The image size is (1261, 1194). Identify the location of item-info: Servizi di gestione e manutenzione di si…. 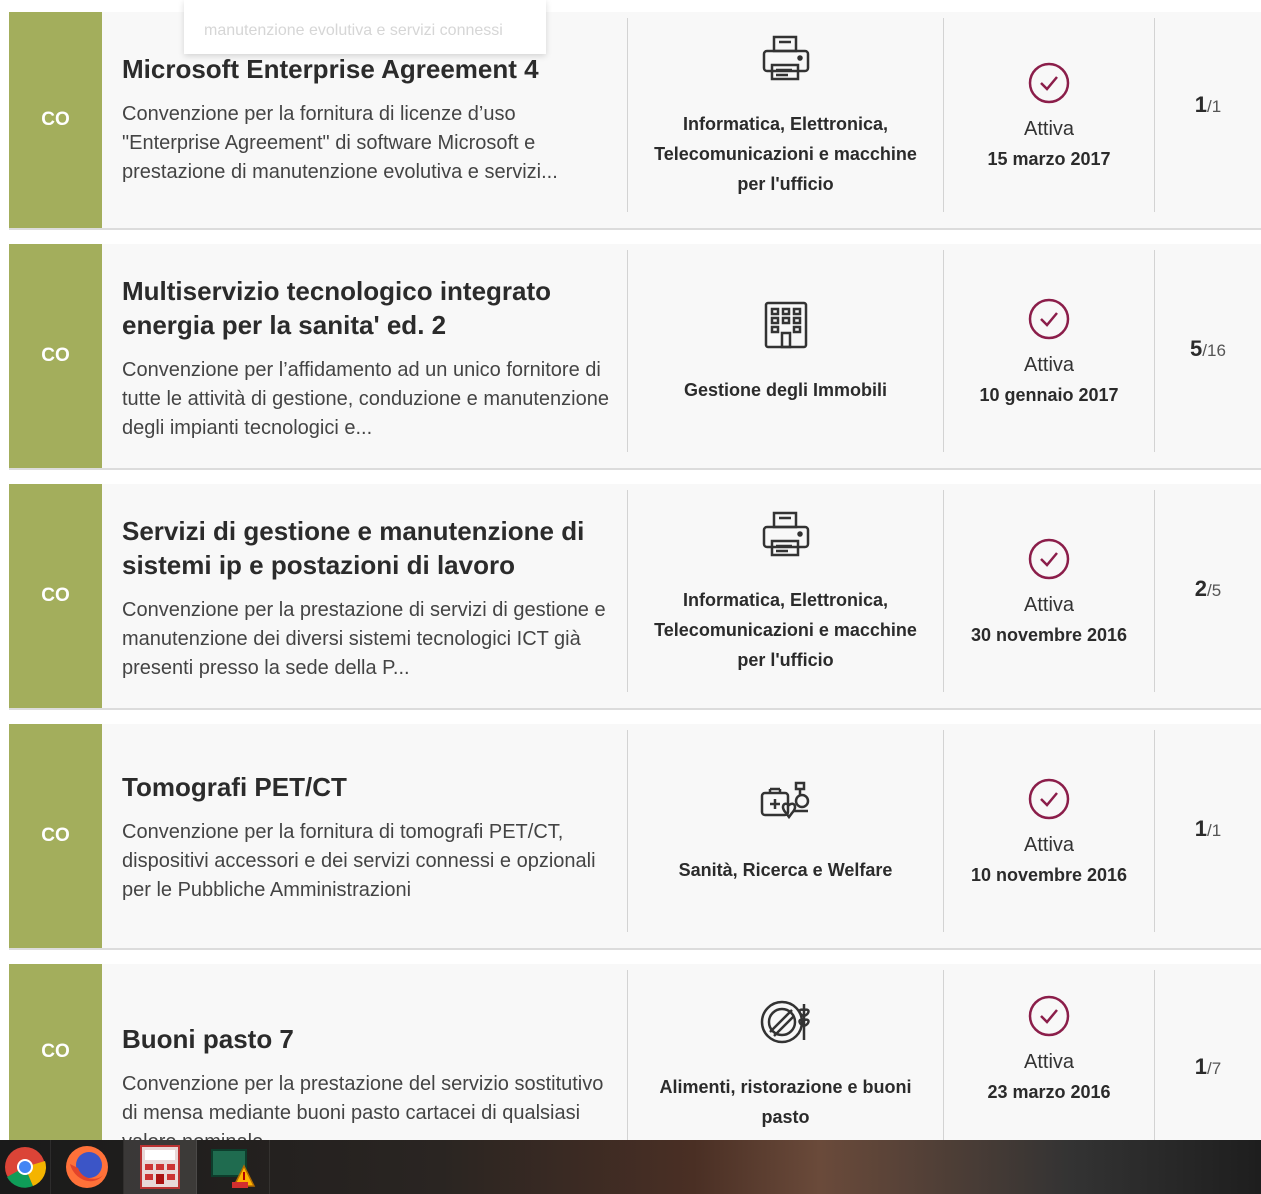
(364, 596).